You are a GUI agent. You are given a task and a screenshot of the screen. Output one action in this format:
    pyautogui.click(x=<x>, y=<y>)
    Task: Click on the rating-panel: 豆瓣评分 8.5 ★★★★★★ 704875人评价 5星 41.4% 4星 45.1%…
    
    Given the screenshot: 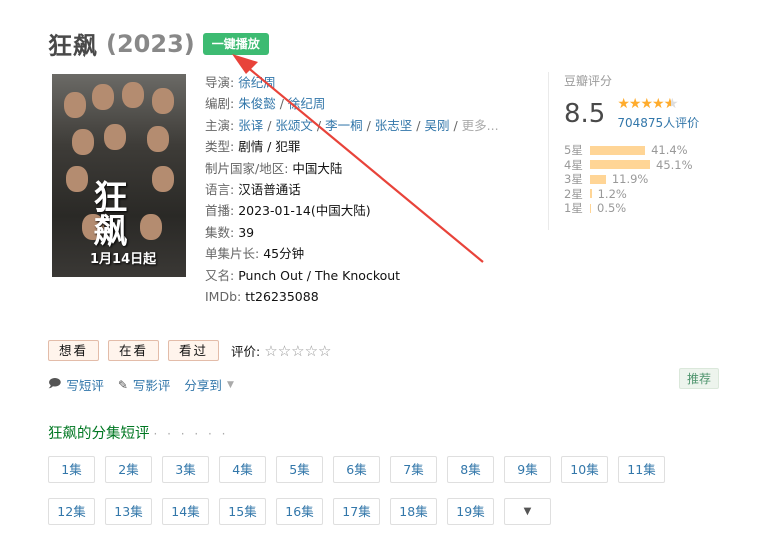 What is the action you would take?
    pyautogui.click(x=635, y=151)
    